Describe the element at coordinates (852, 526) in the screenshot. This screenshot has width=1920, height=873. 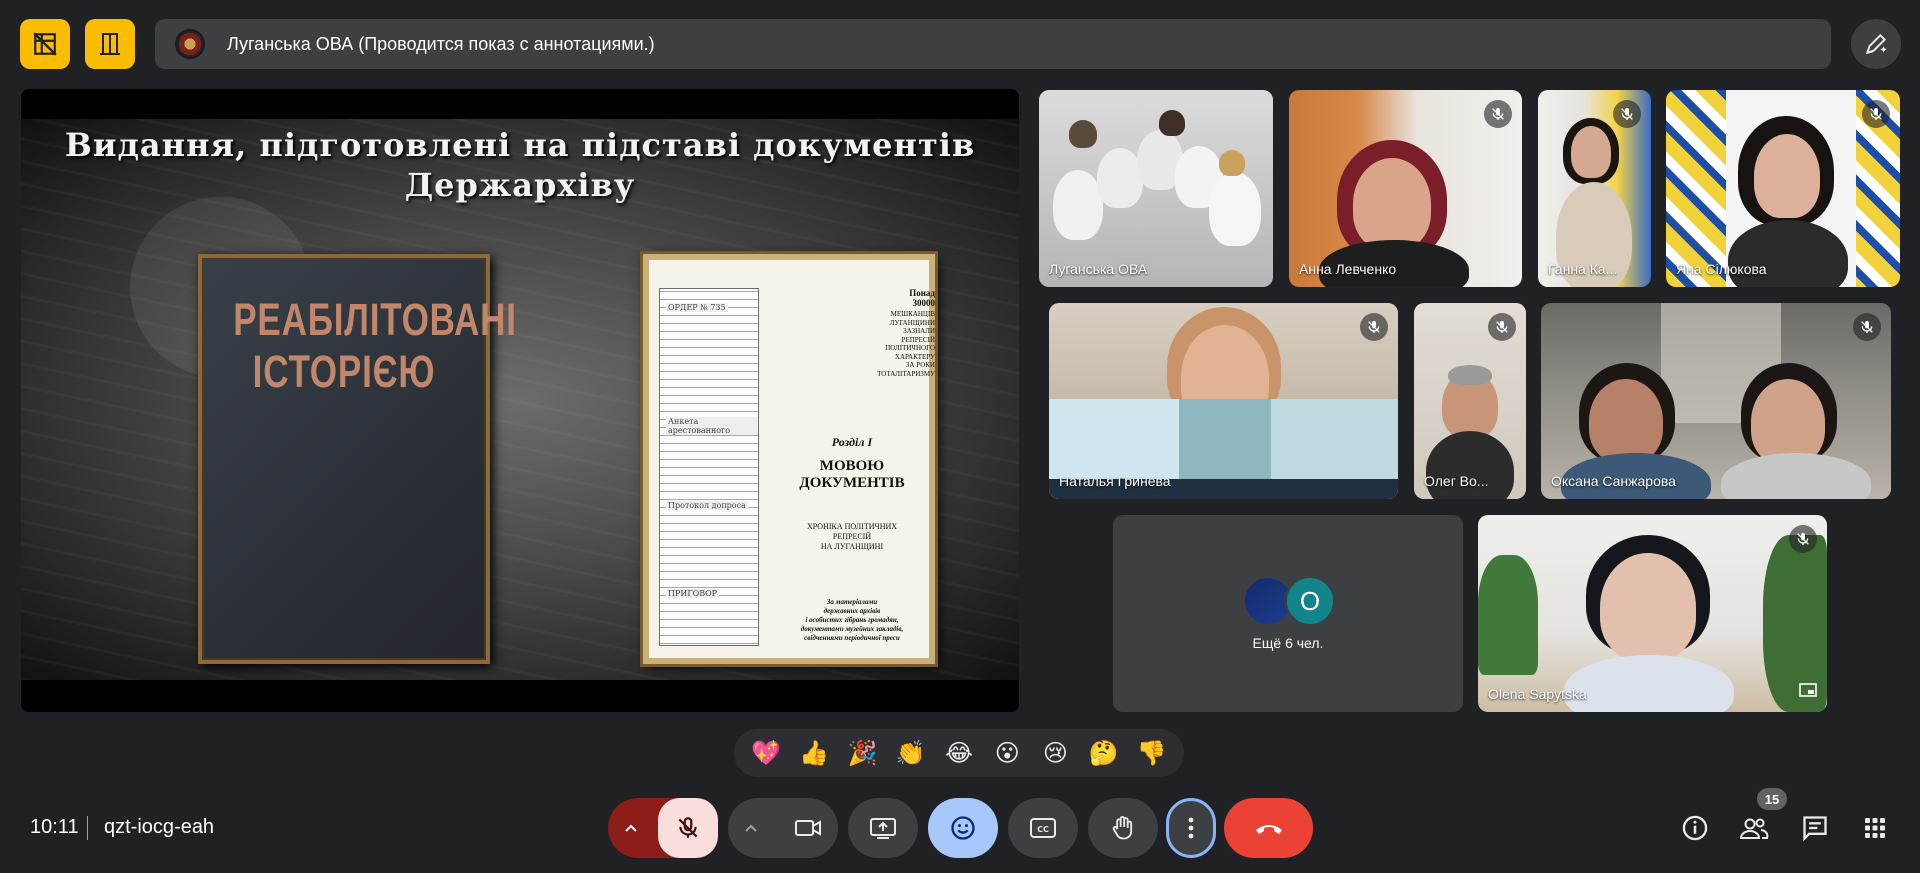
I see `subtitle-line: ХРОНІКА ПОЛІТИЧНИХ` at that location.